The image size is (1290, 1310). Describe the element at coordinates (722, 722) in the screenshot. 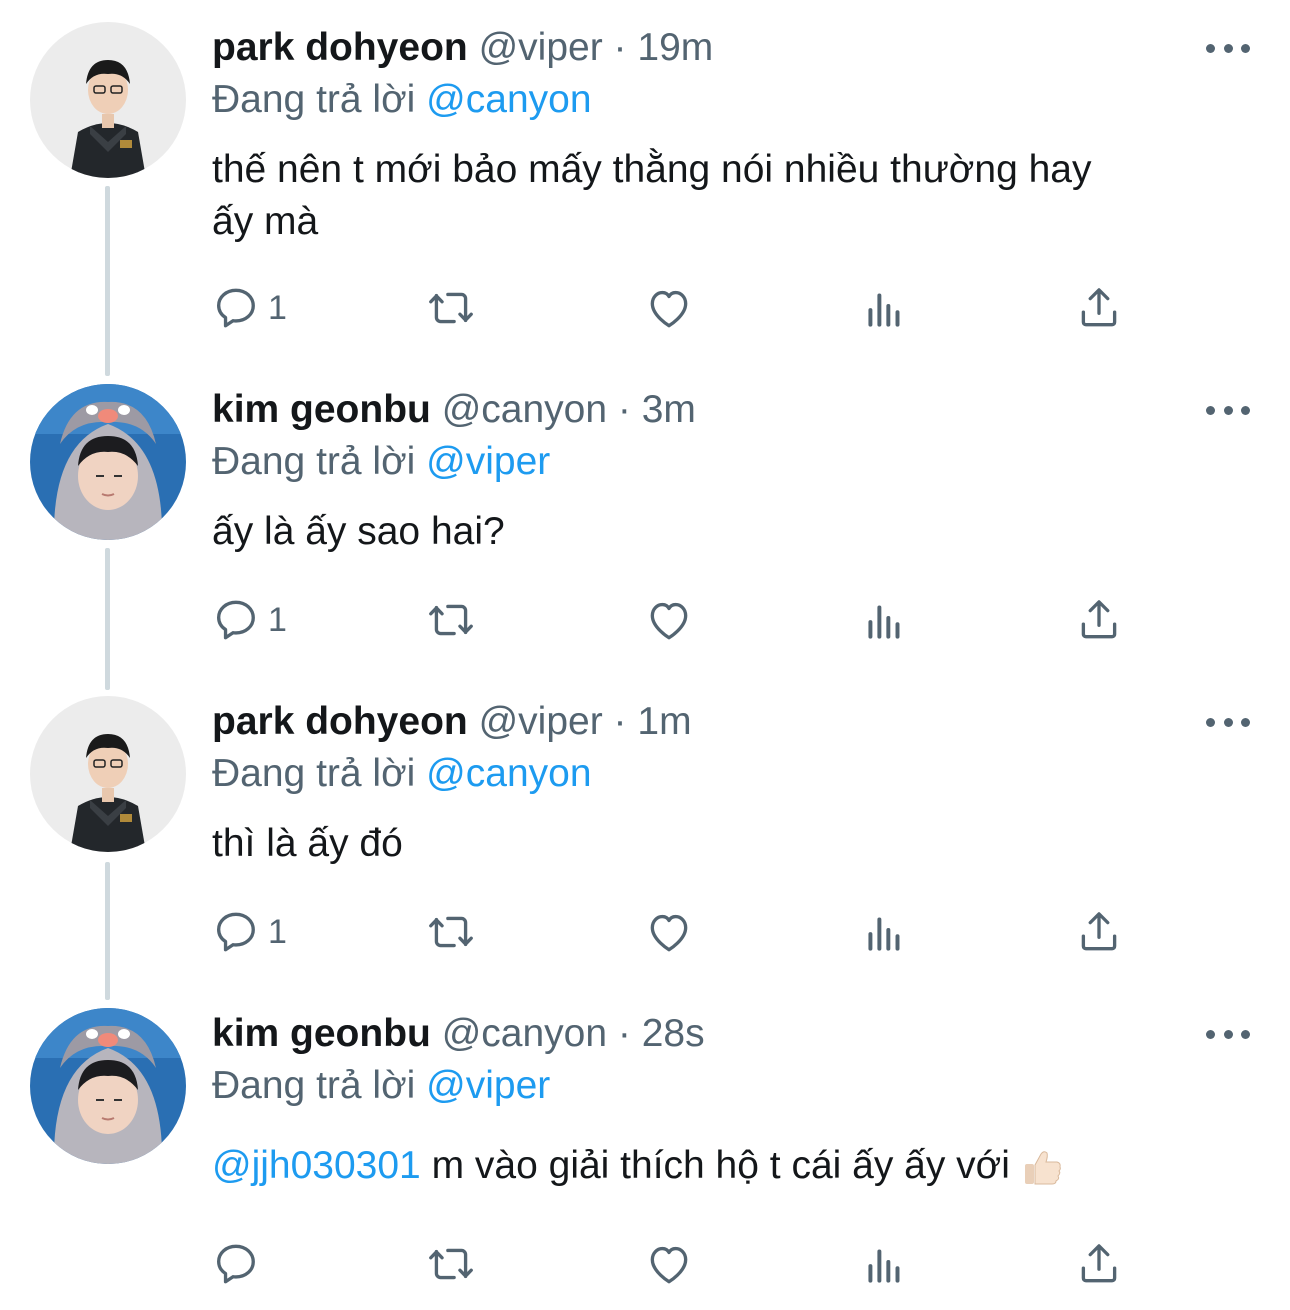

I see `tweet-header: park dohyeon @viper · 1m` at that location.